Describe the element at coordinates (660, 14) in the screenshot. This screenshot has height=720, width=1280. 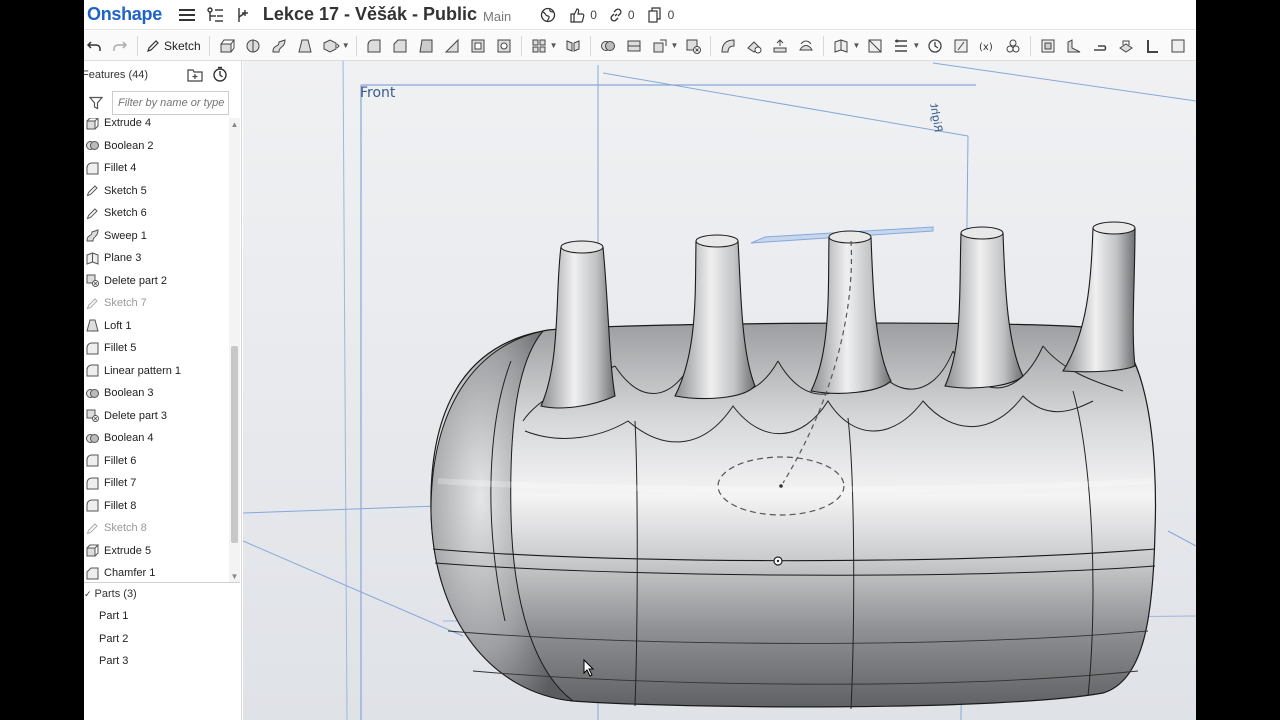
I see `copy-stat: 0` at that location.